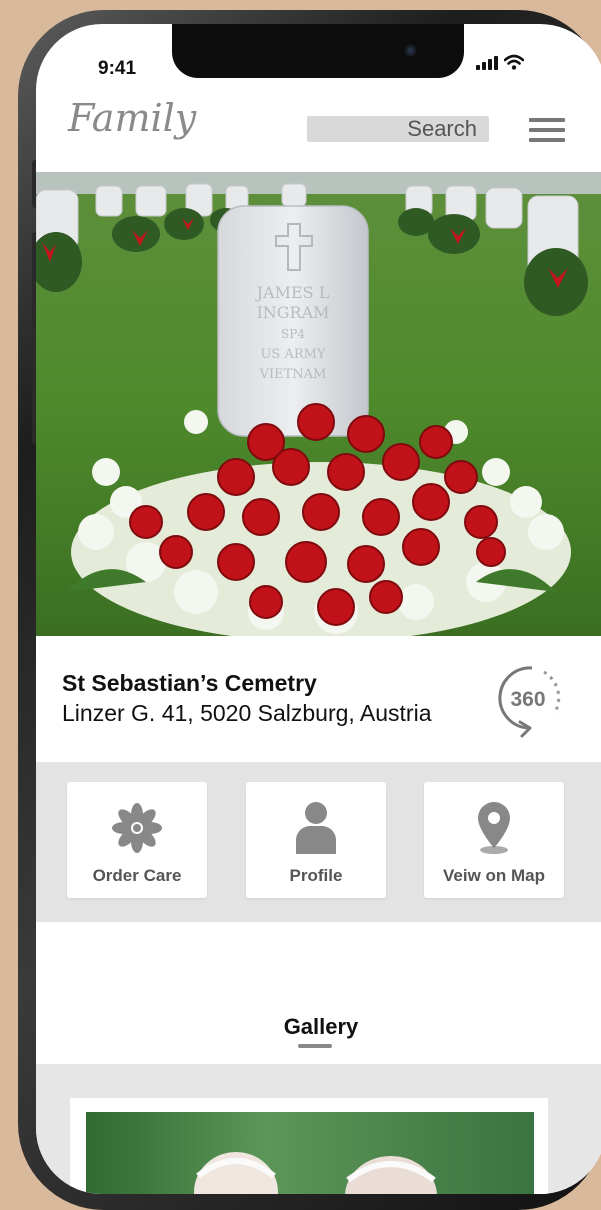  Describe the element at coordinates (292, 292) in the screenshot. I see `headstone-line1: JAMES L` at that location.